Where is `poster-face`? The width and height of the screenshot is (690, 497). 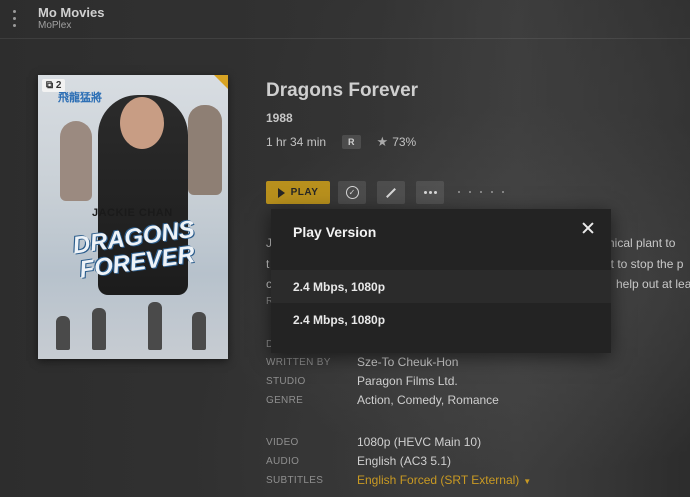 poster-face is located at coordinates (142, 123).